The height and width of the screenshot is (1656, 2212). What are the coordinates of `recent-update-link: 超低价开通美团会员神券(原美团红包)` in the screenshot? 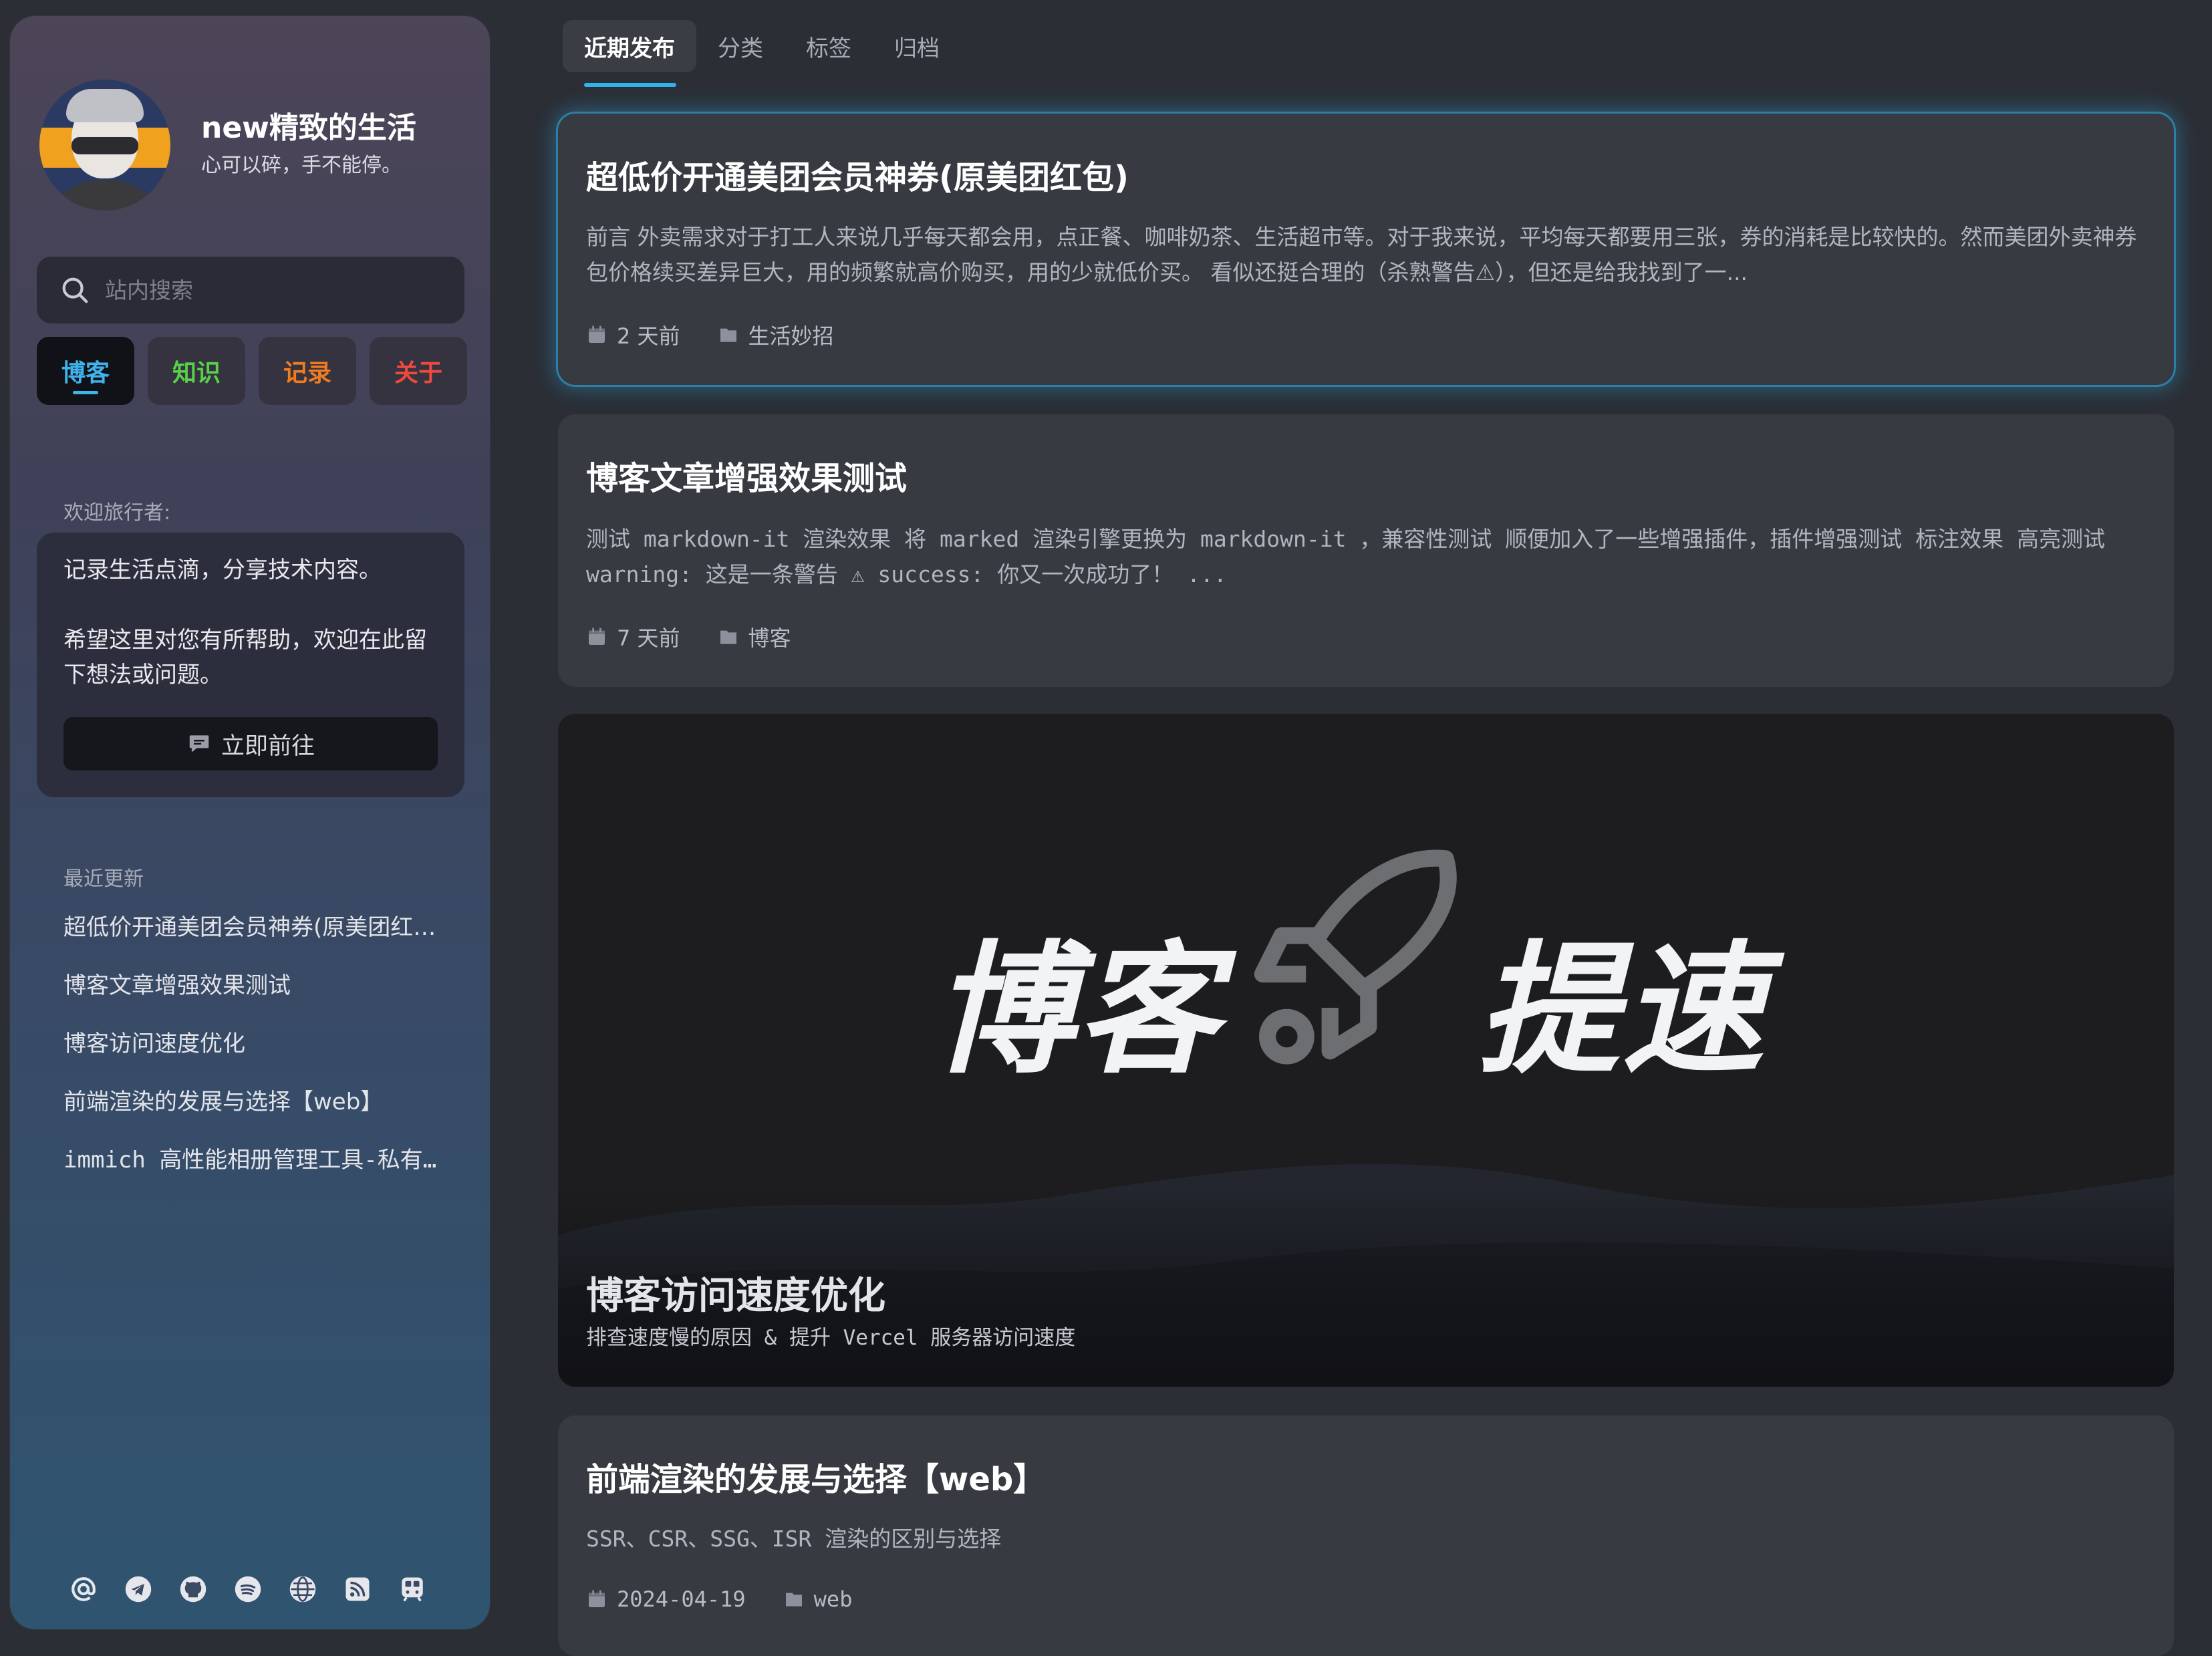 It's located at (251, 938).